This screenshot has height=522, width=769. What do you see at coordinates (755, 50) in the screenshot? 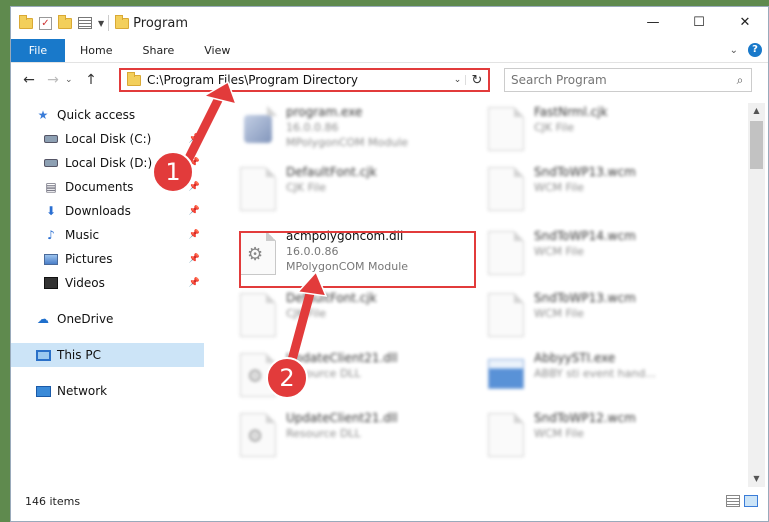
I see `help-icon: ?` at bounding box center [755, 50].